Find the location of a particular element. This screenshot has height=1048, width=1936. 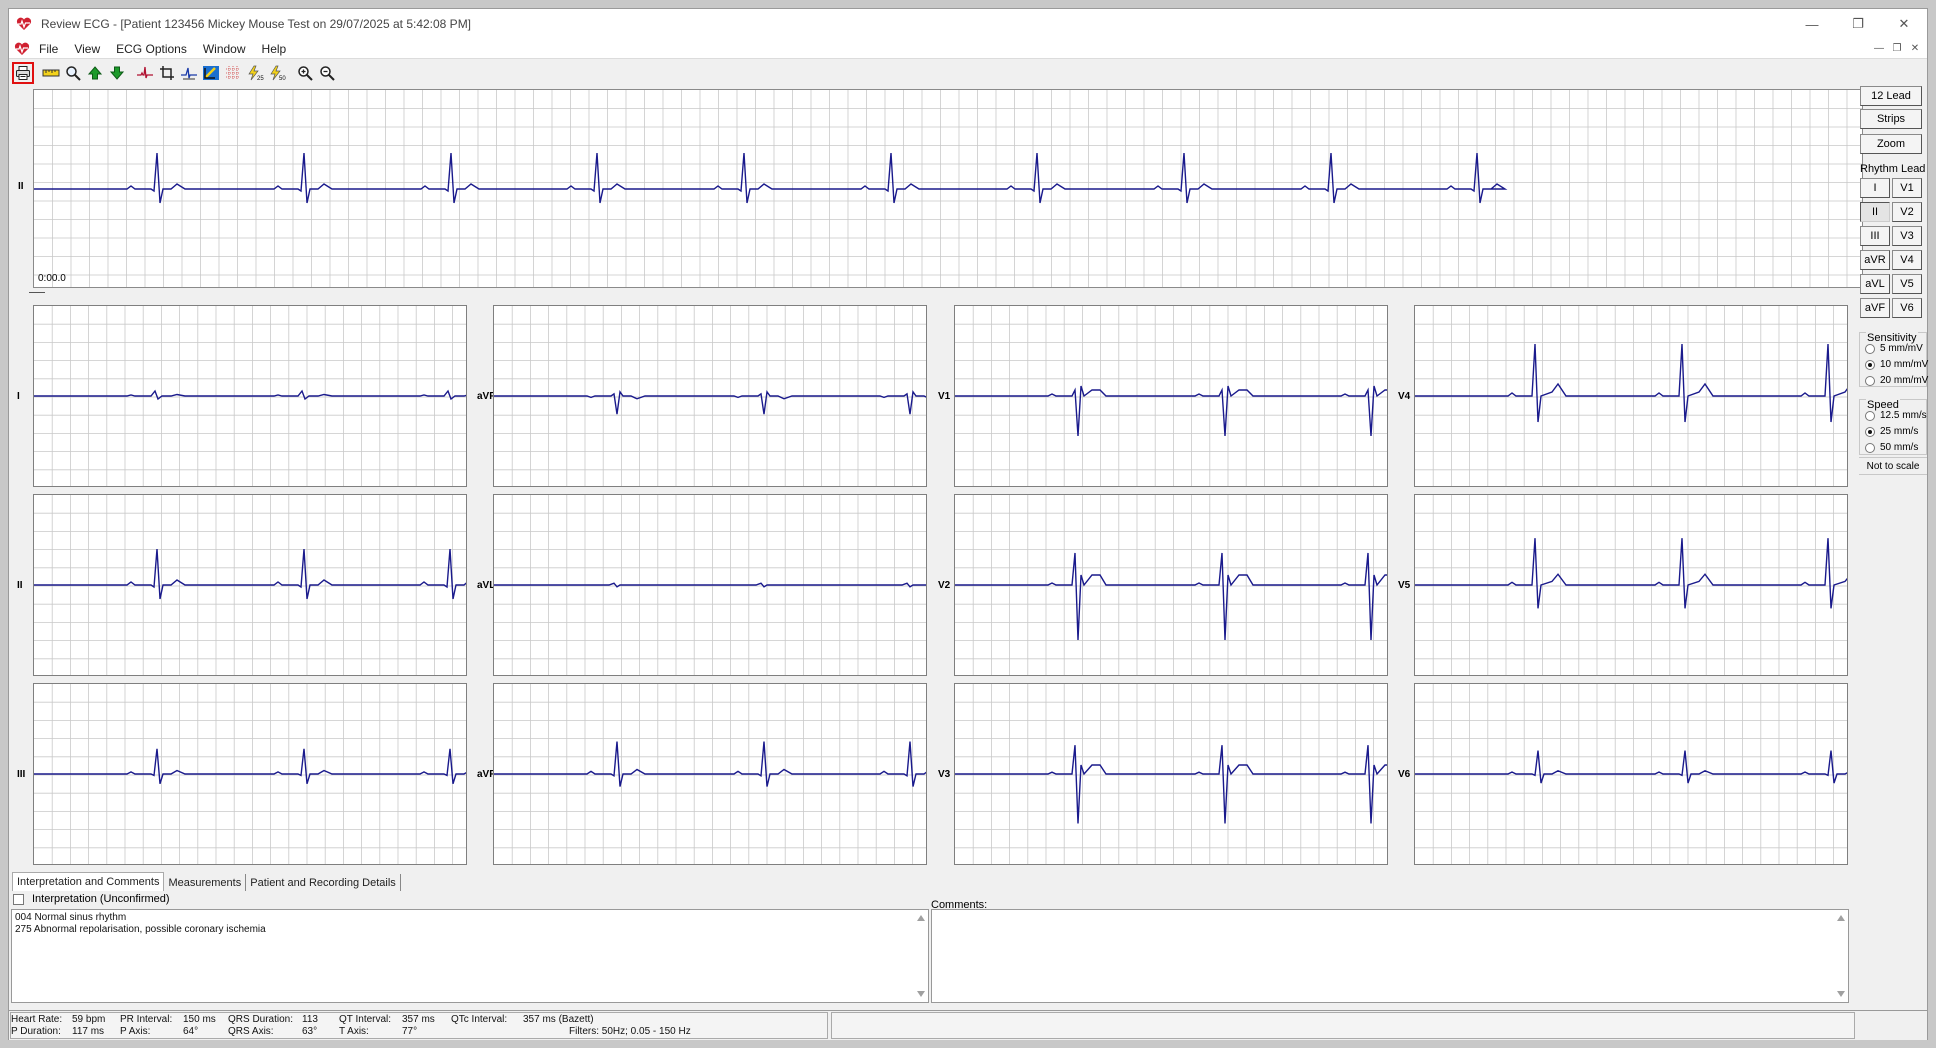

lead-box-ii is located at coordinates (250, 585).